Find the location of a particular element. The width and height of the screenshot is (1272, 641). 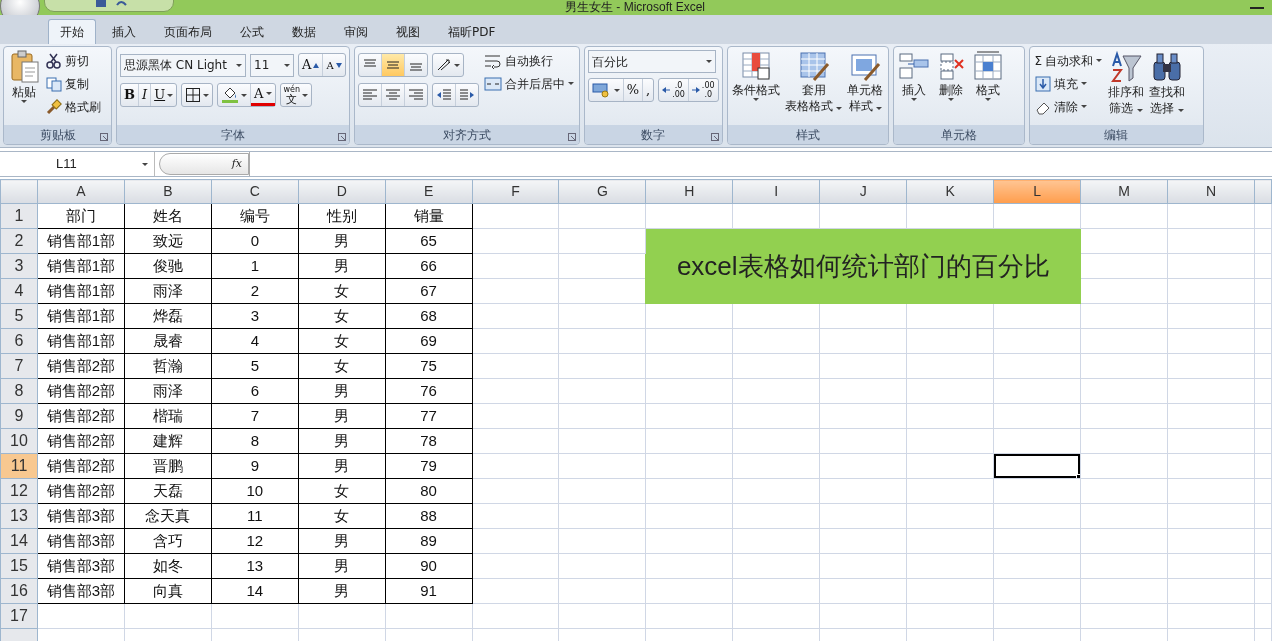

ribbon-button: 合并后居中 is located at coordinates (528, 83).